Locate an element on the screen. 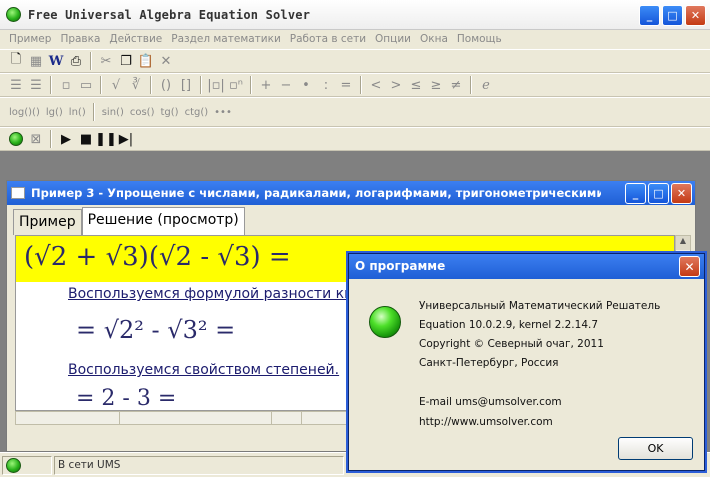 The width and height of the screenshot is (710, 477). more-functions-button: ••• is located at coordinates (223, 112).